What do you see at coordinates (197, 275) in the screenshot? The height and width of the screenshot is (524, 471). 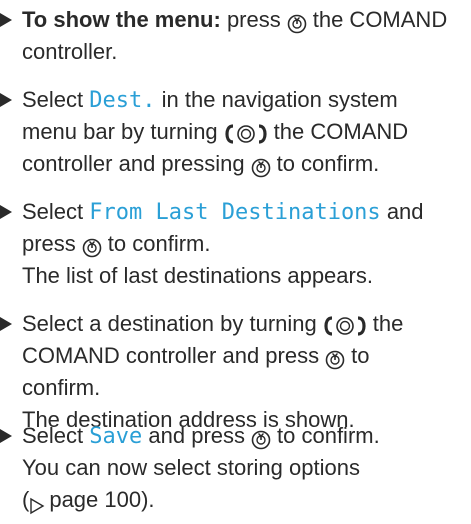 I see `step-3-result: The list of last destinations appears.` at bounding box center [197, 275].